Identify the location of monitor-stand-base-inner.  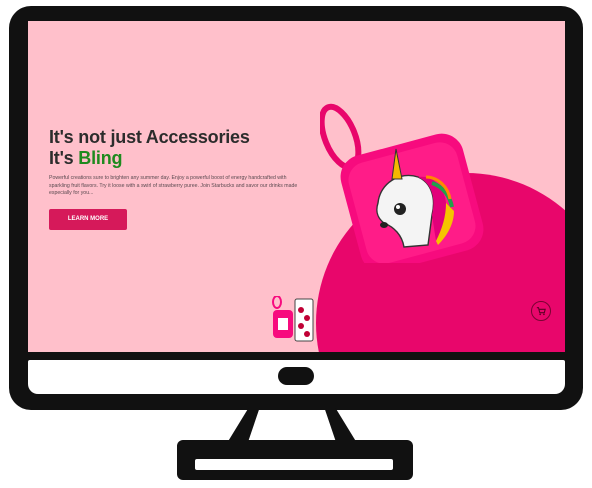
(294, 464).